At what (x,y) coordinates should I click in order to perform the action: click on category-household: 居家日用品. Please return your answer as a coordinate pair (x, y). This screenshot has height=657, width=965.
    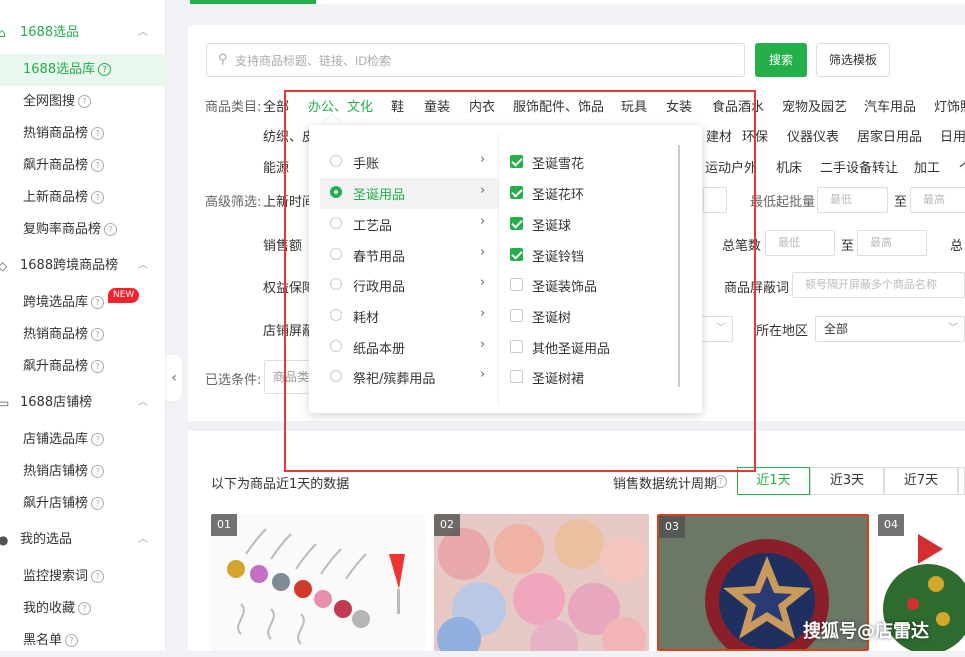
    Looking at the image, I should click on (889, 135).